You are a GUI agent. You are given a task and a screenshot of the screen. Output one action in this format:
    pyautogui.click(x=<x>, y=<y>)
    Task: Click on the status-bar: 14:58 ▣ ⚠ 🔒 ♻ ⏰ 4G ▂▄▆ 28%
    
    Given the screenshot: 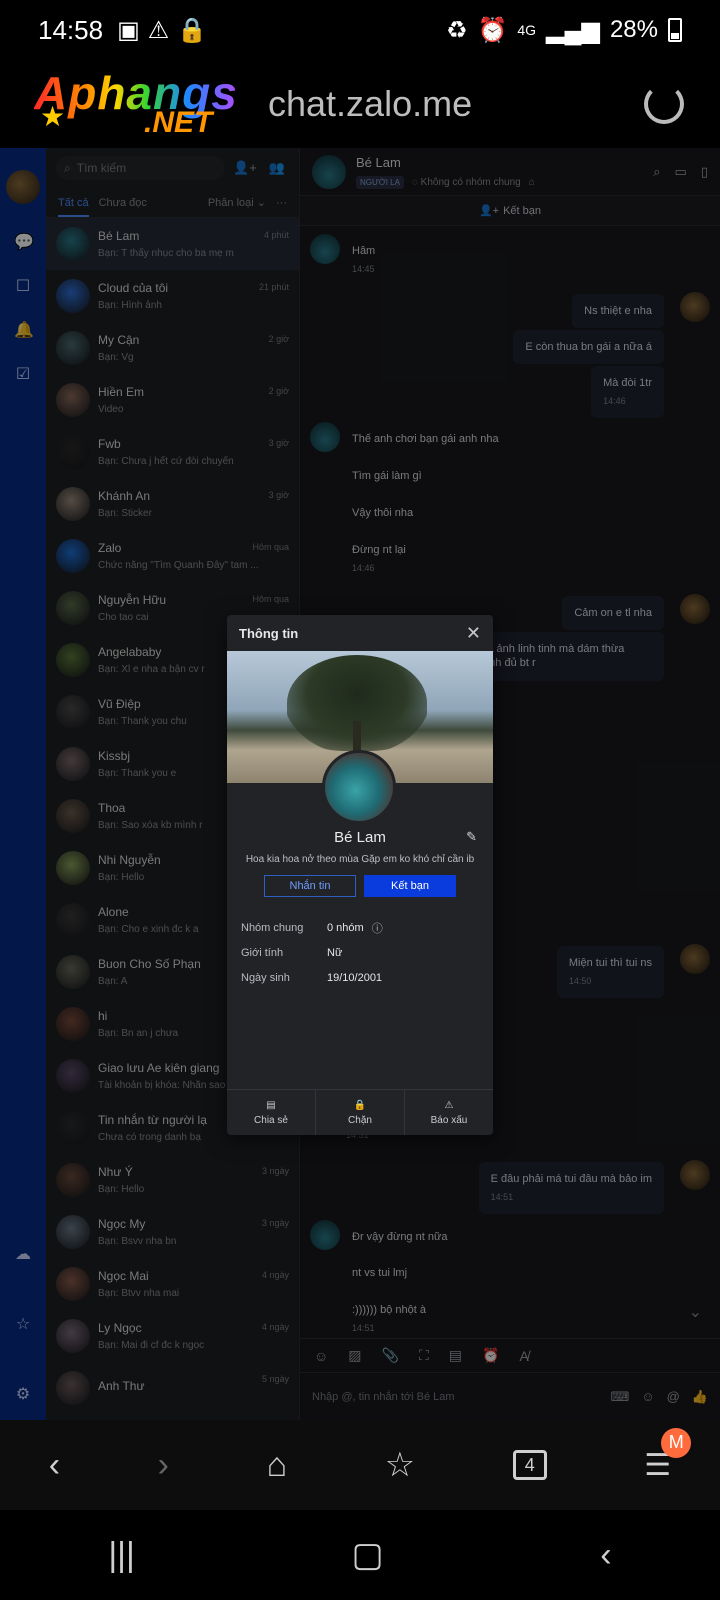 What is the action you would take?
    pyautogui.click(x=360, y=30)
    